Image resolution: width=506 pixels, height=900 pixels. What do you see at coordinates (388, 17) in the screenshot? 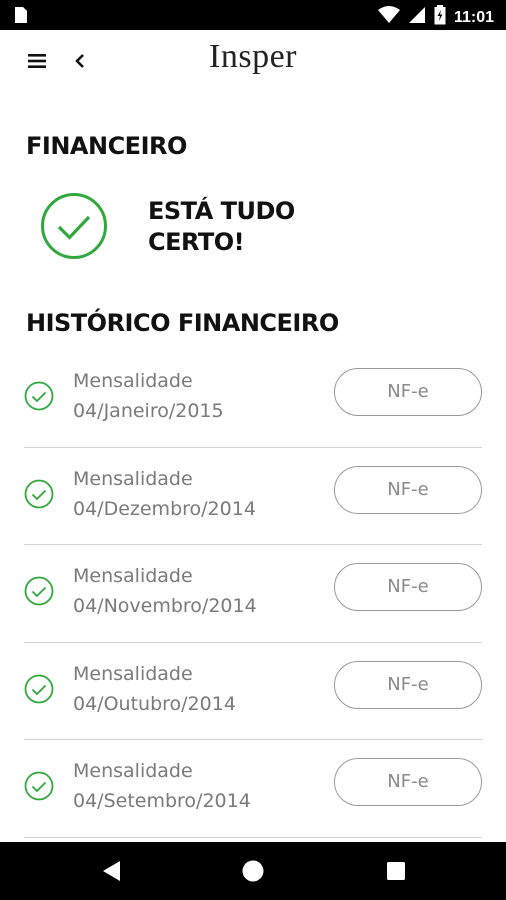
I see `wifi-icon` at bounding box center [388, 17].